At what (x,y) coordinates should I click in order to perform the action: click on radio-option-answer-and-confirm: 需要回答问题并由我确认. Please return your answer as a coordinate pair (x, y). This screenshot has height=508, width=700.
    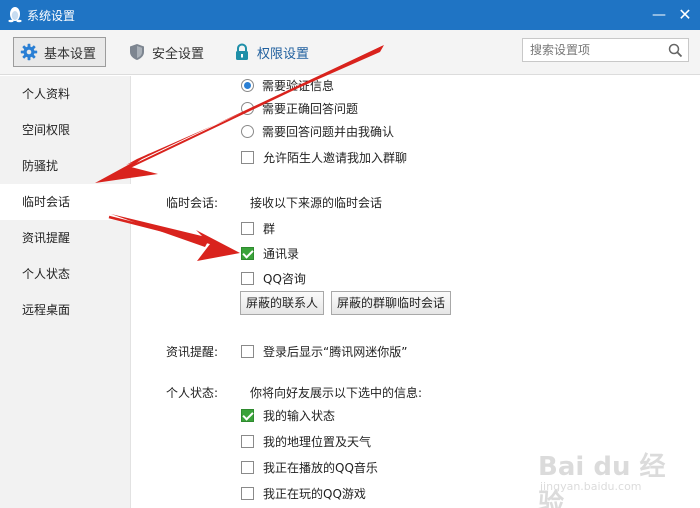
    Looking at the image, I should click on (317, 131).